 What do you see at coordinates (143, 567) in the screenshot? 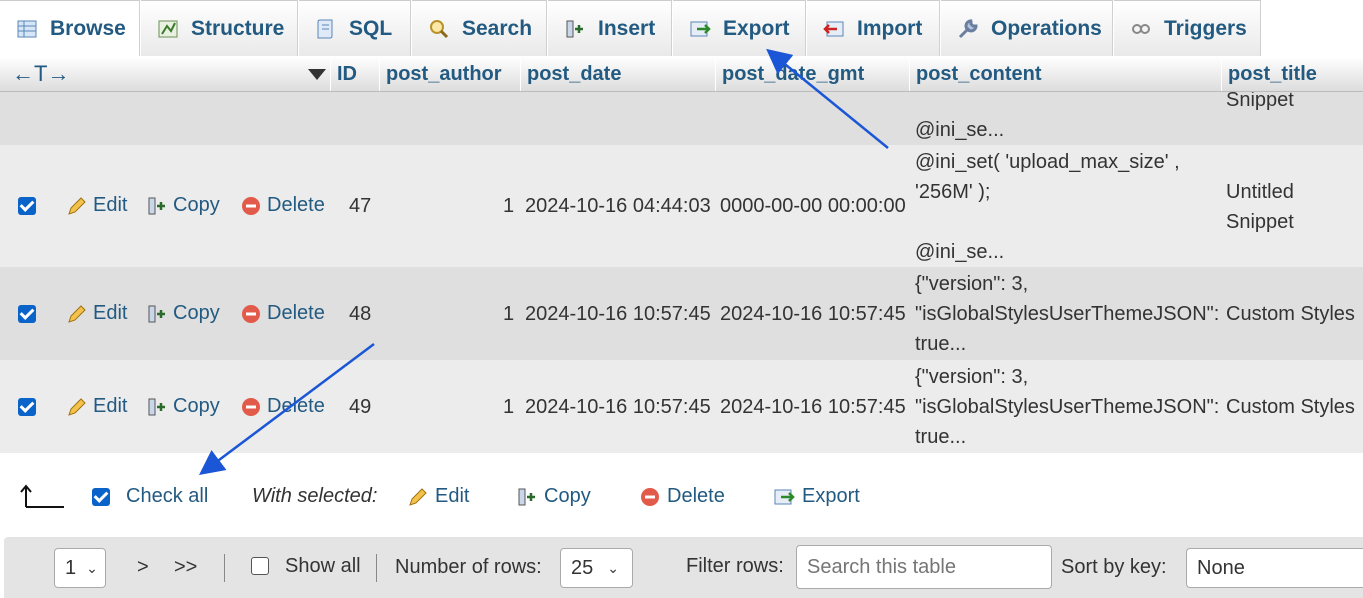
I see `next-page-button: >` at bounding box center [143, 567].